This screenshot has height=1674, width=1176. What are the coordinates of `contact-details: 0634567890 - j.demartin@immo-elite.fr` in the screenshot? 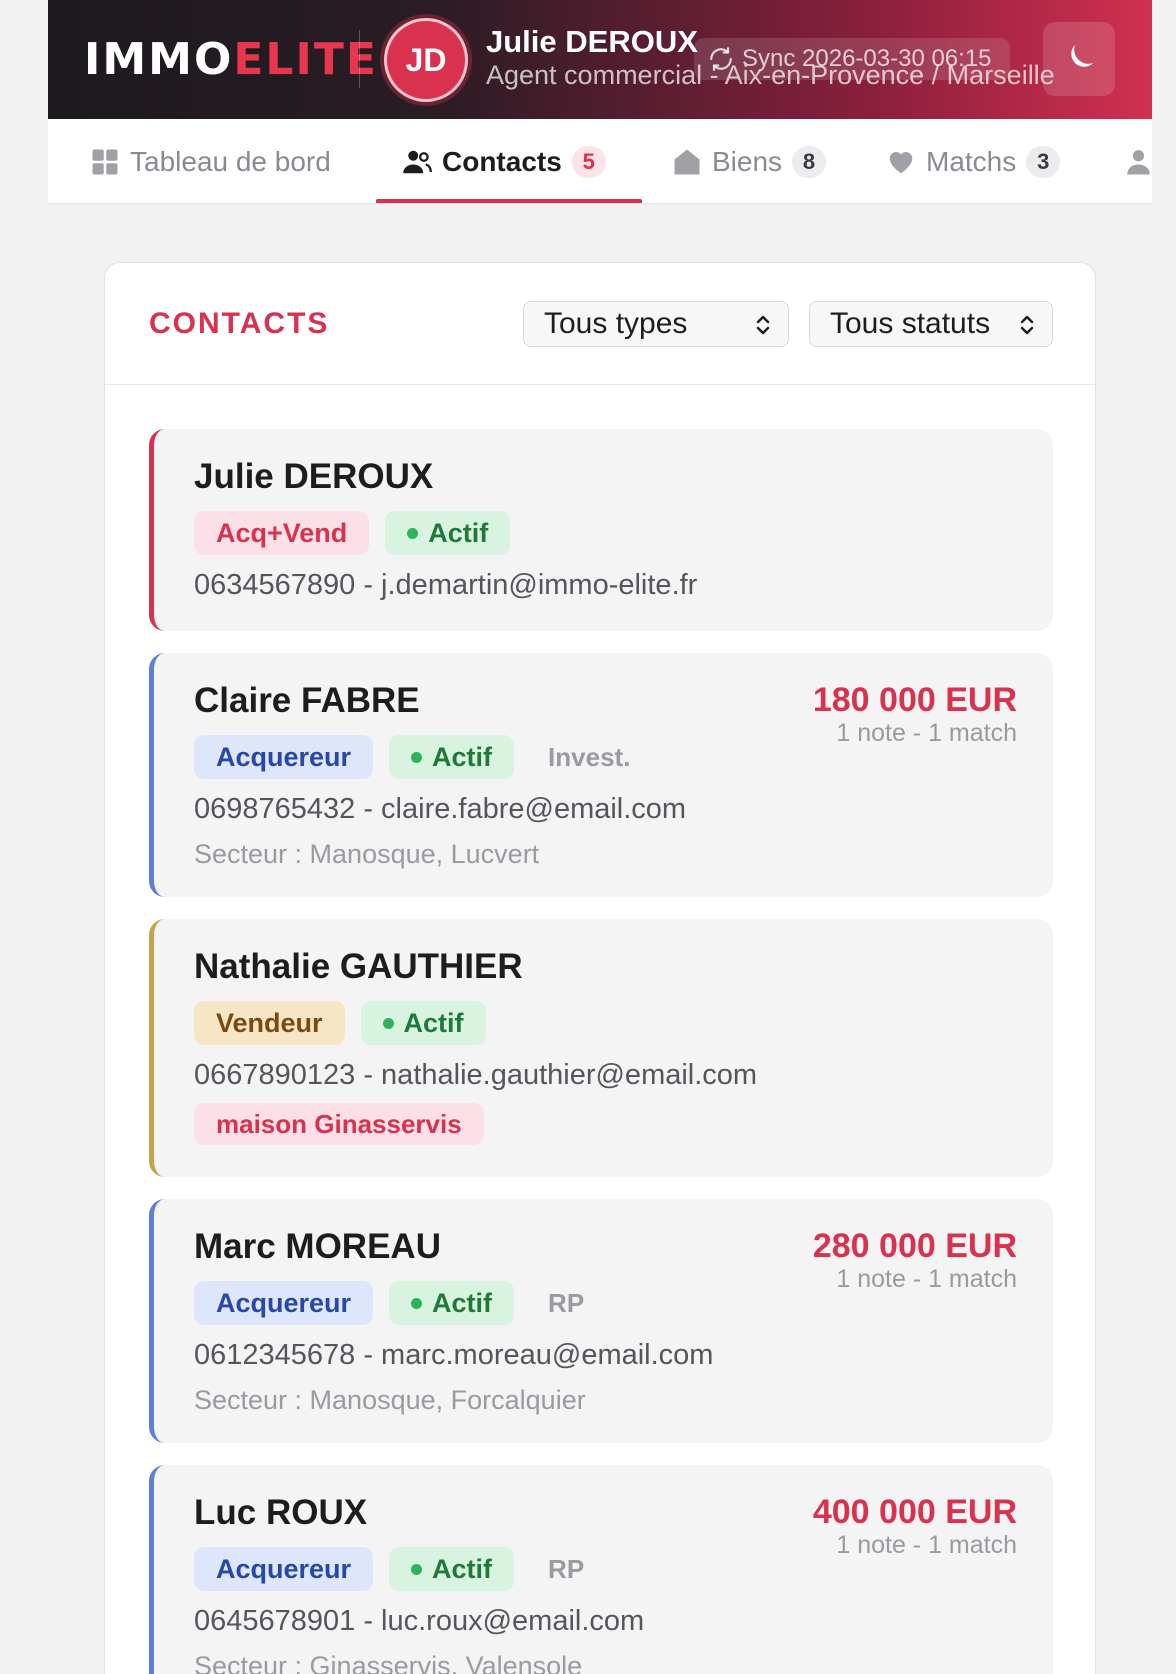 It's located at (446, 585).